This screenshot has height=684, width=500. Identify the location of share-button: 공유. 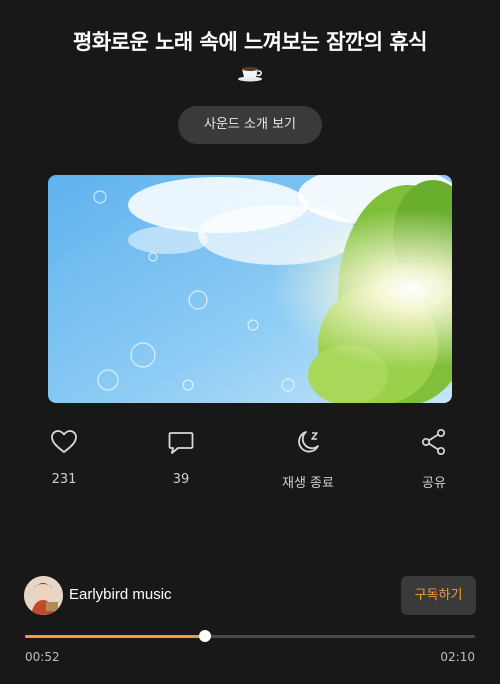
(434, 459).